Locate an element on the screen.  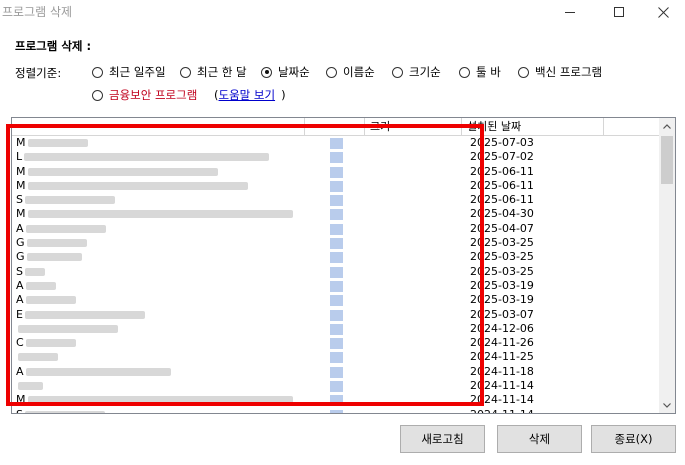
table-row: S 2025-03-25 is located at coordinates (336, 272).